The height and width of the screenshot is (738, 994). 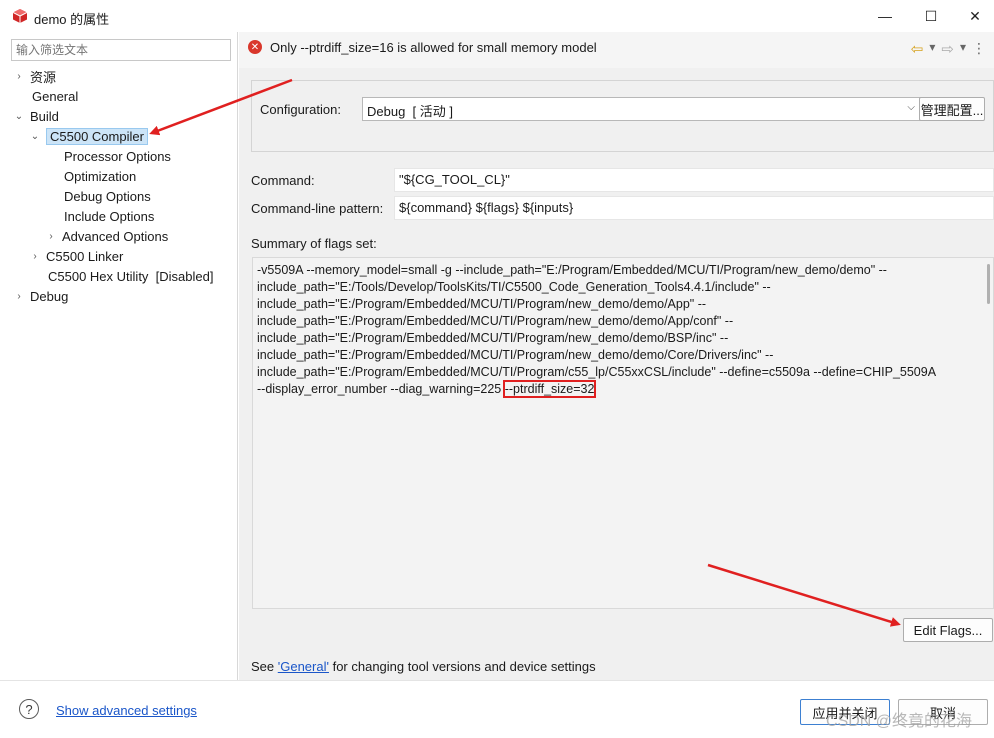 I want to click on summary-label: Summary of flags set:, so click(x=314, y=243).